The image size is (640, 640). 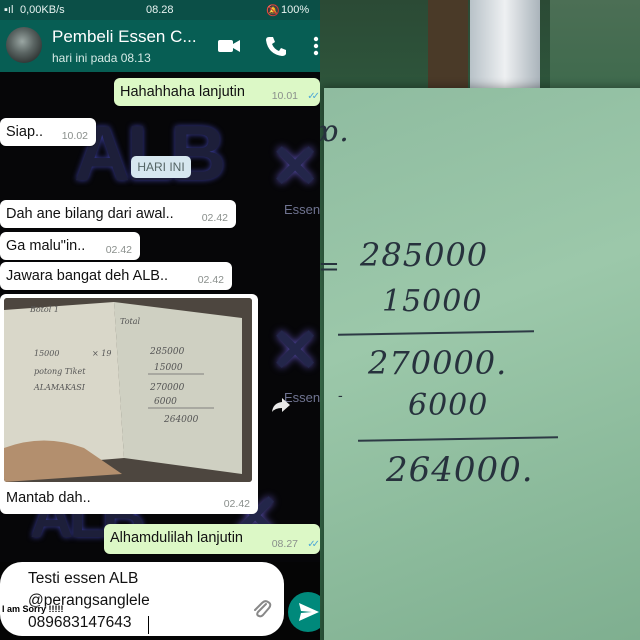 I want to click on hanging-cloth, so click(x=505, y=44).